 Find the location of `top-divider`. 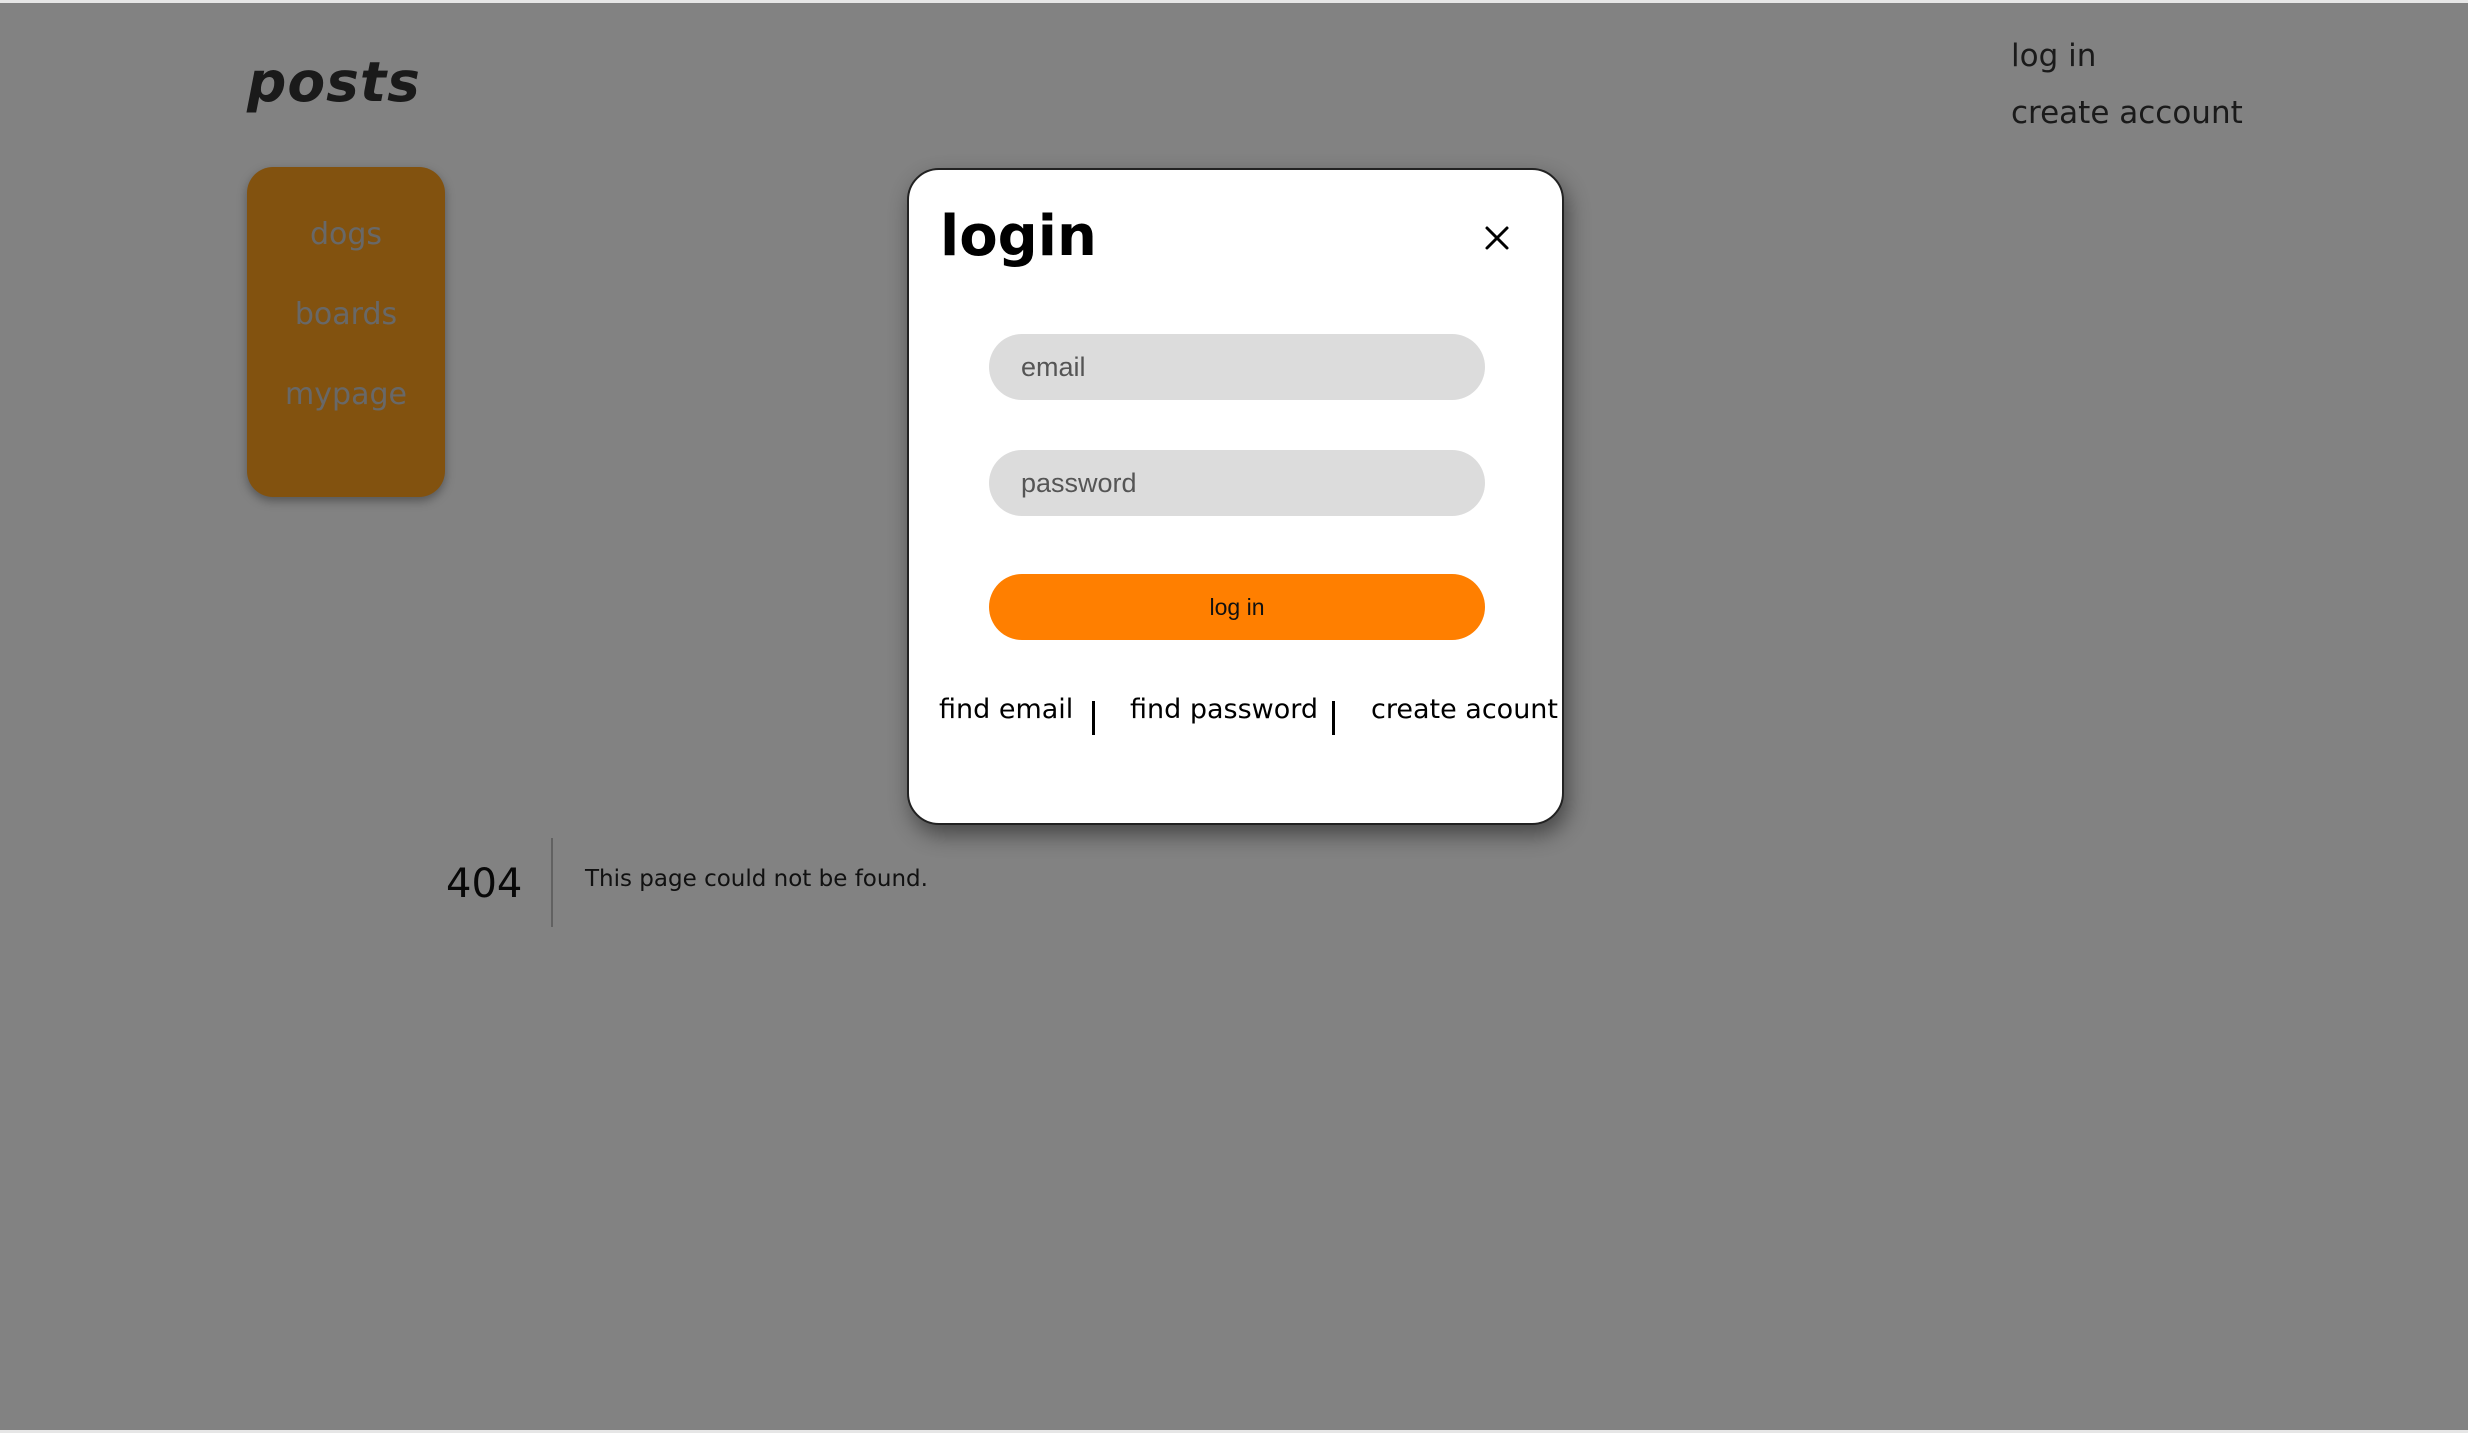

top-divider is located at coordinates (1234, 1).